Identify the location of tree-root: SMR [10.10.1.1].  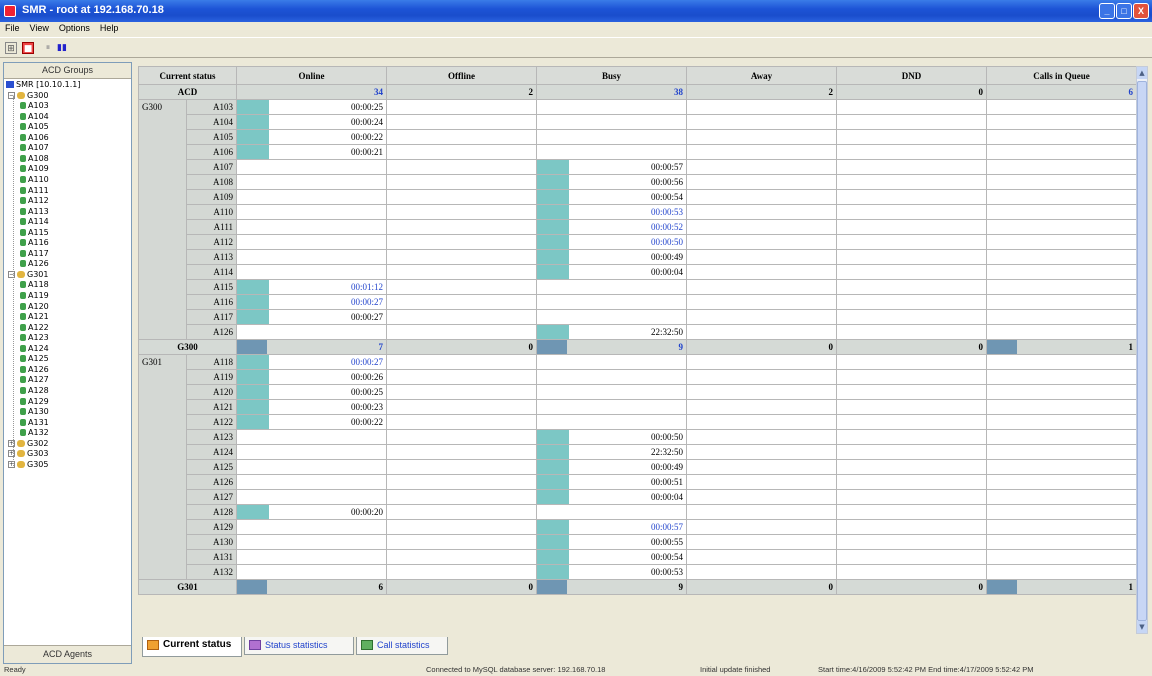
(43, 85).